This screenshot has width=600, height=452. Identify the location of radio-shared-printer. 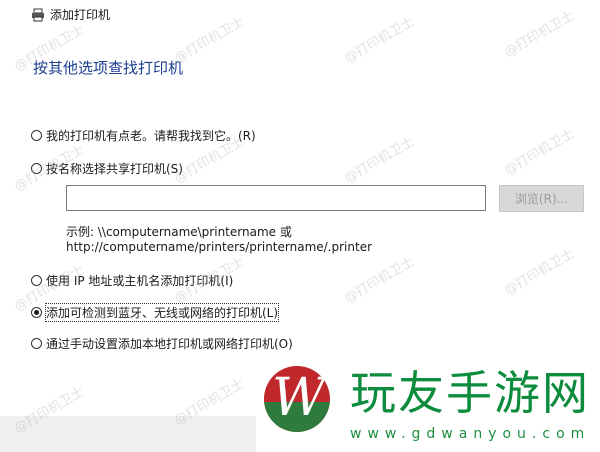
(36, 168).